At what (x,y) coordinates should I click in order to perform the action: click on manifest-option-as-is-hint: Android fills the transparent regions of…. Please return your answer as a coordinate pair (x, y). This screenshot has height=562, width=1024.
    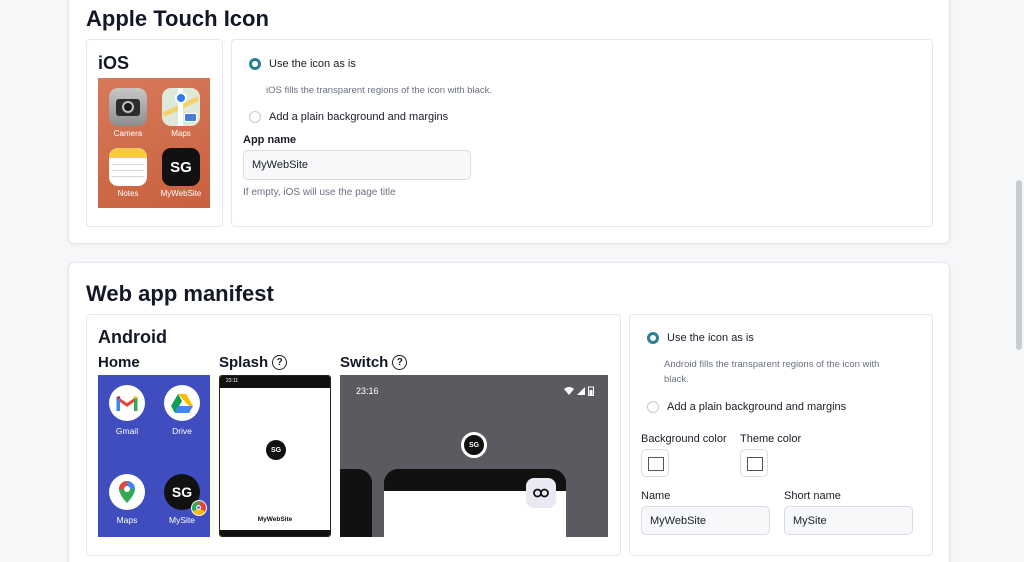
    Looking at the image, I should click on (772, 372).